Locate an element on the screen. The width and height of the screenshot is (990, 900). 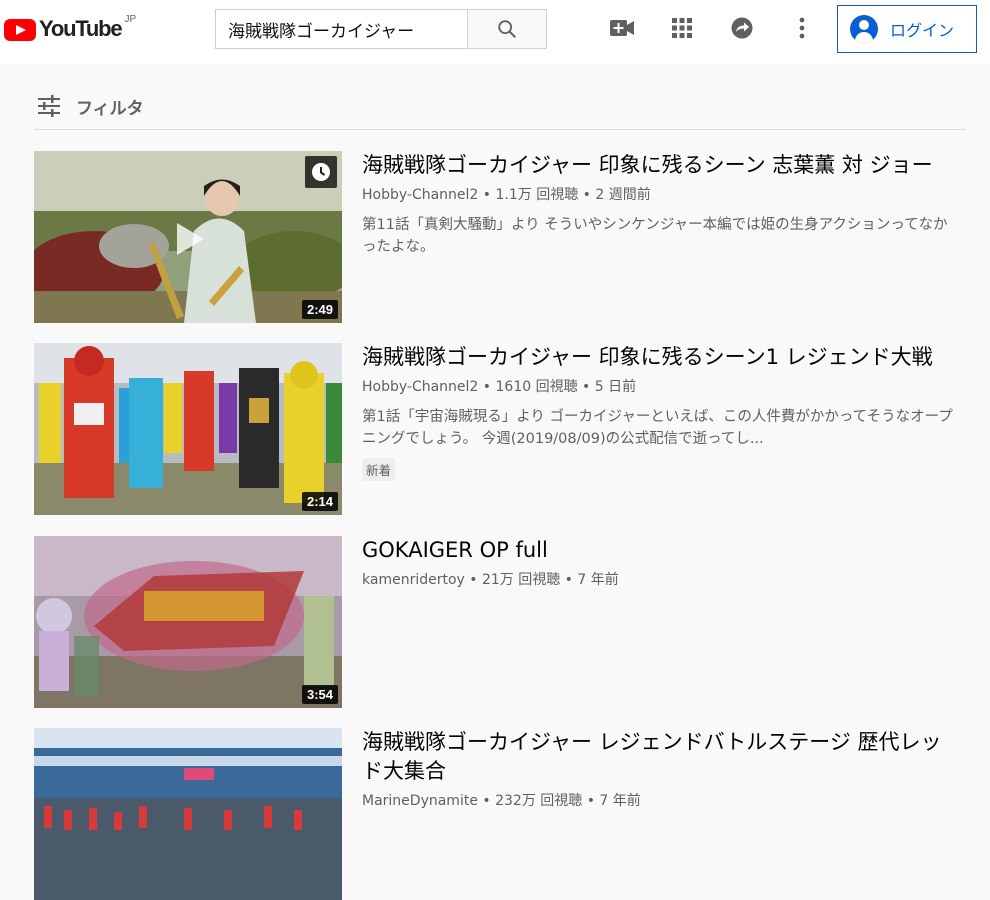
video-title: GOKAIGER OP full is located at coordinates (662, 550).